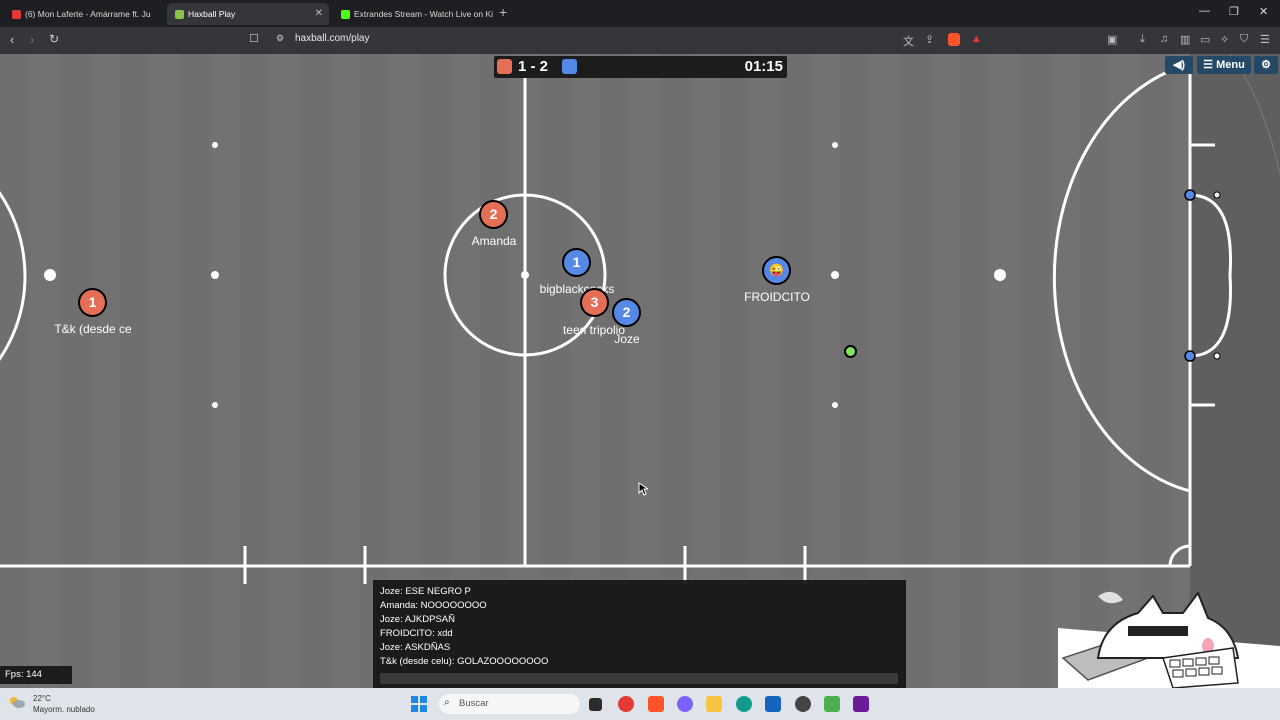 The image size is (1280, 720). I want to click on player-name: FROIDCITO, so click(777, 297).